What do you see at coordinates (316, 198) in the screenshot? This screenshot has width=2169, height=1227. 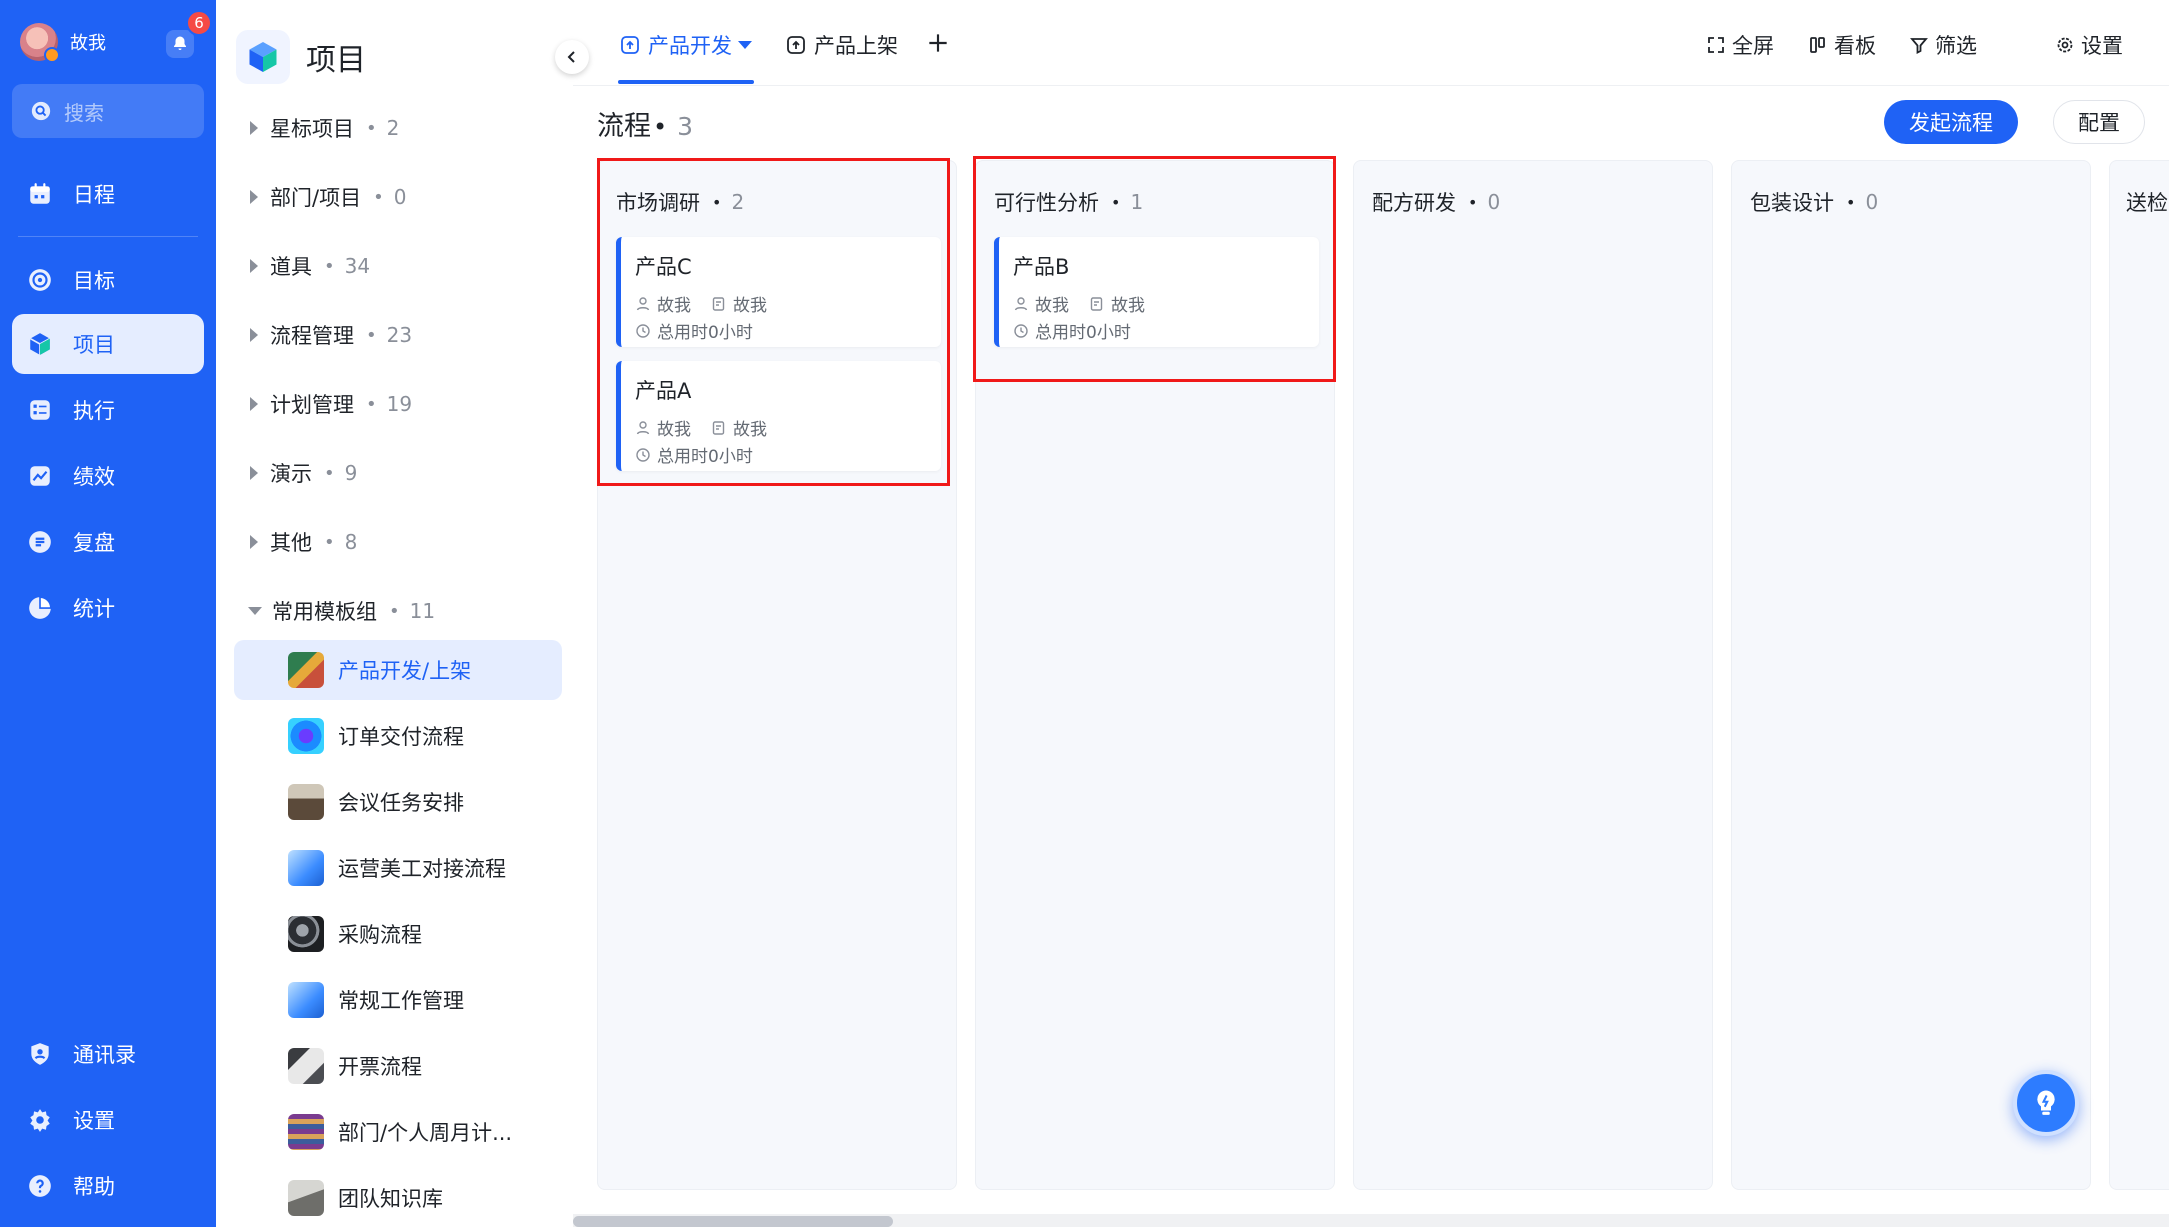 I see `group-label: 部门/项目` at bounding box center [316, 198].